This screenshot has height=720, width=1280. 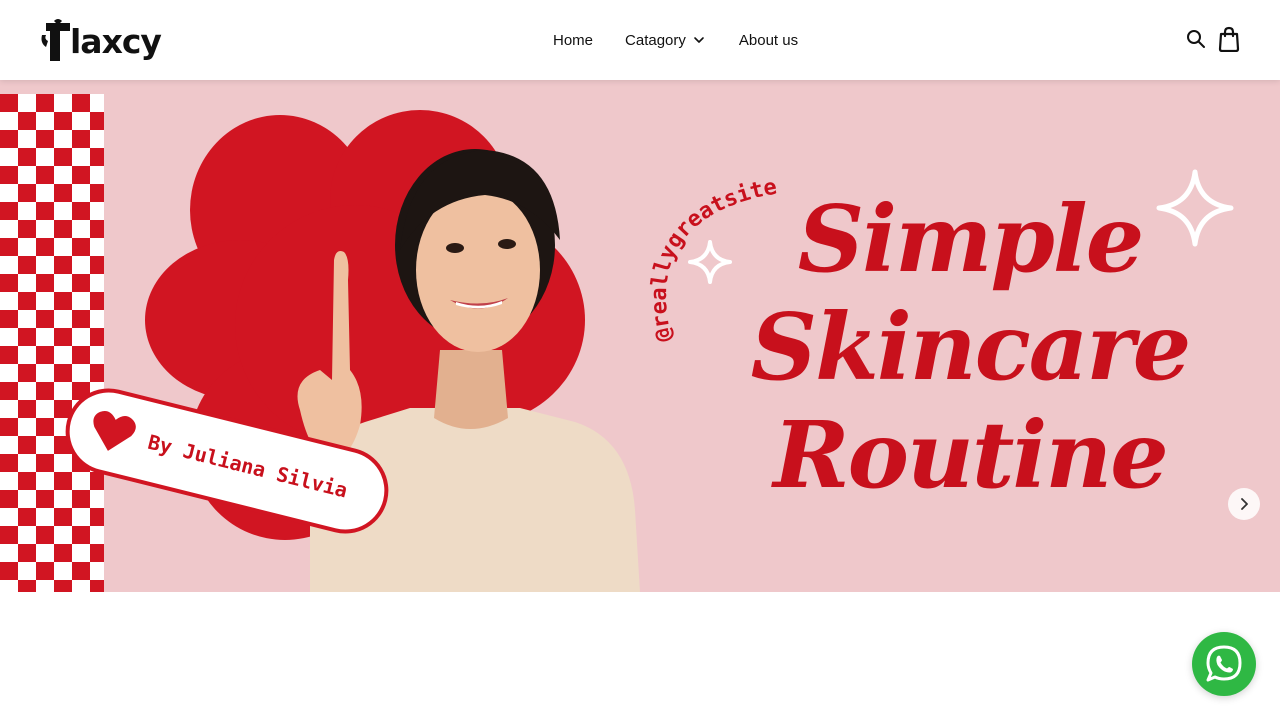 I want to click on hero-title-line-1: Simple, so click(x=971, y=239).